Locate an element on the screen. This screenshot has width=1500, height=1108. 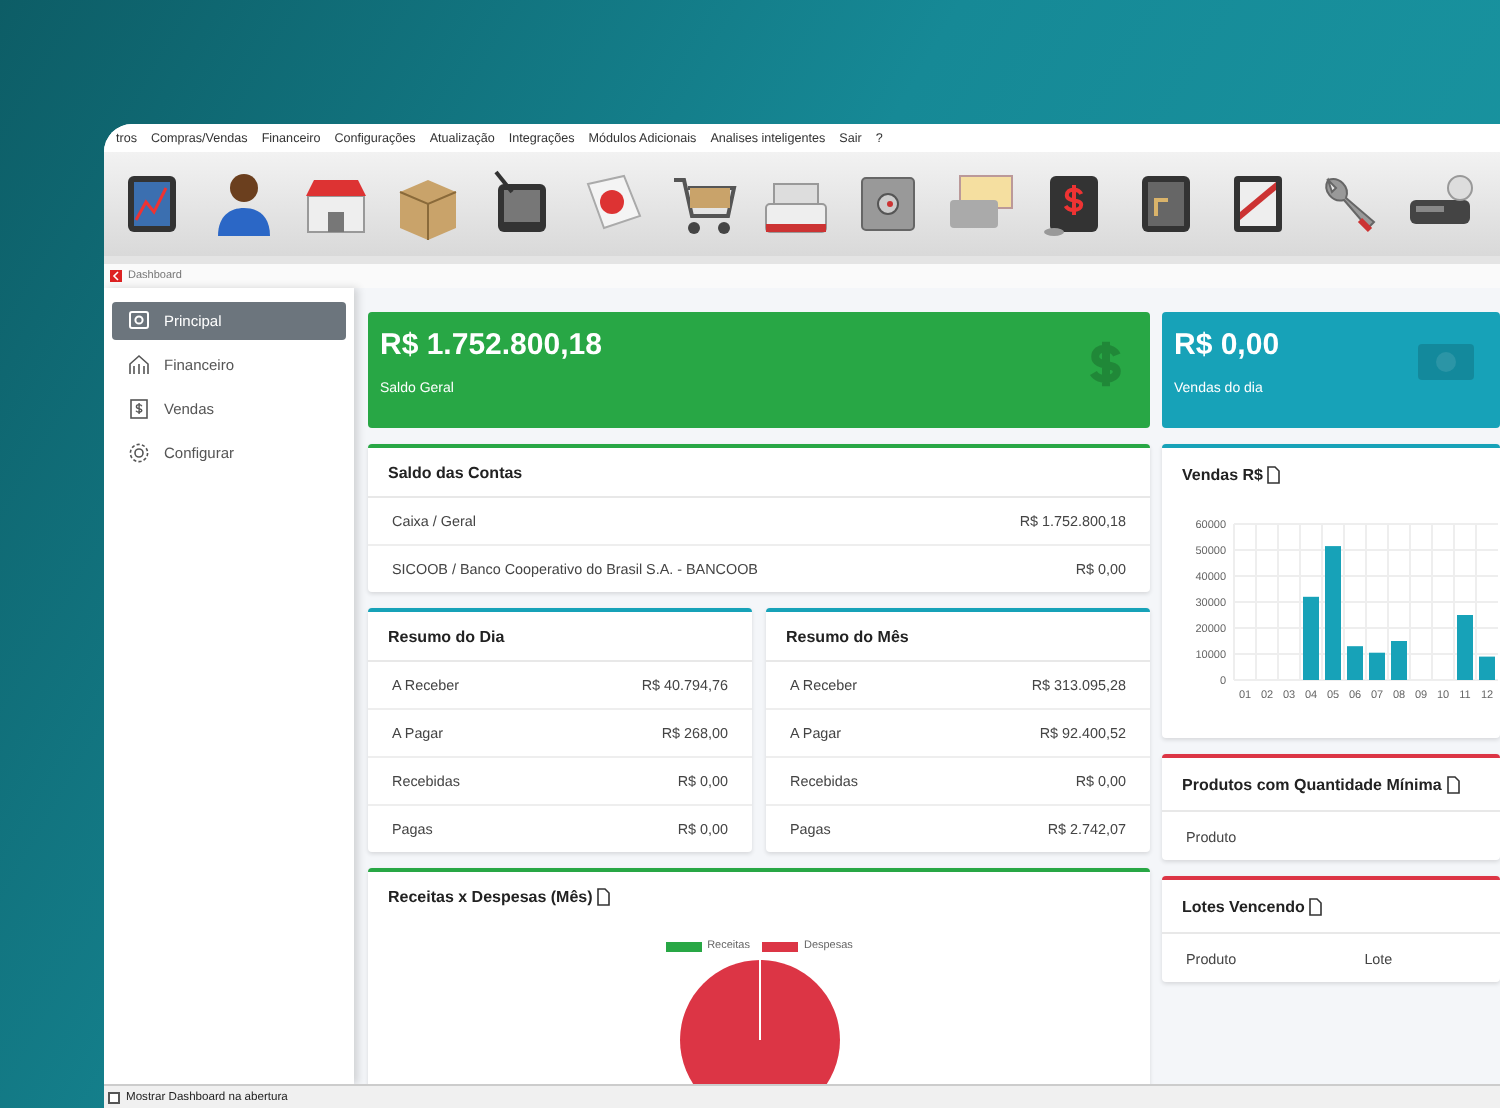
card-title: Receitas x Despesas (Mês) is located at coordinates (490, 896).